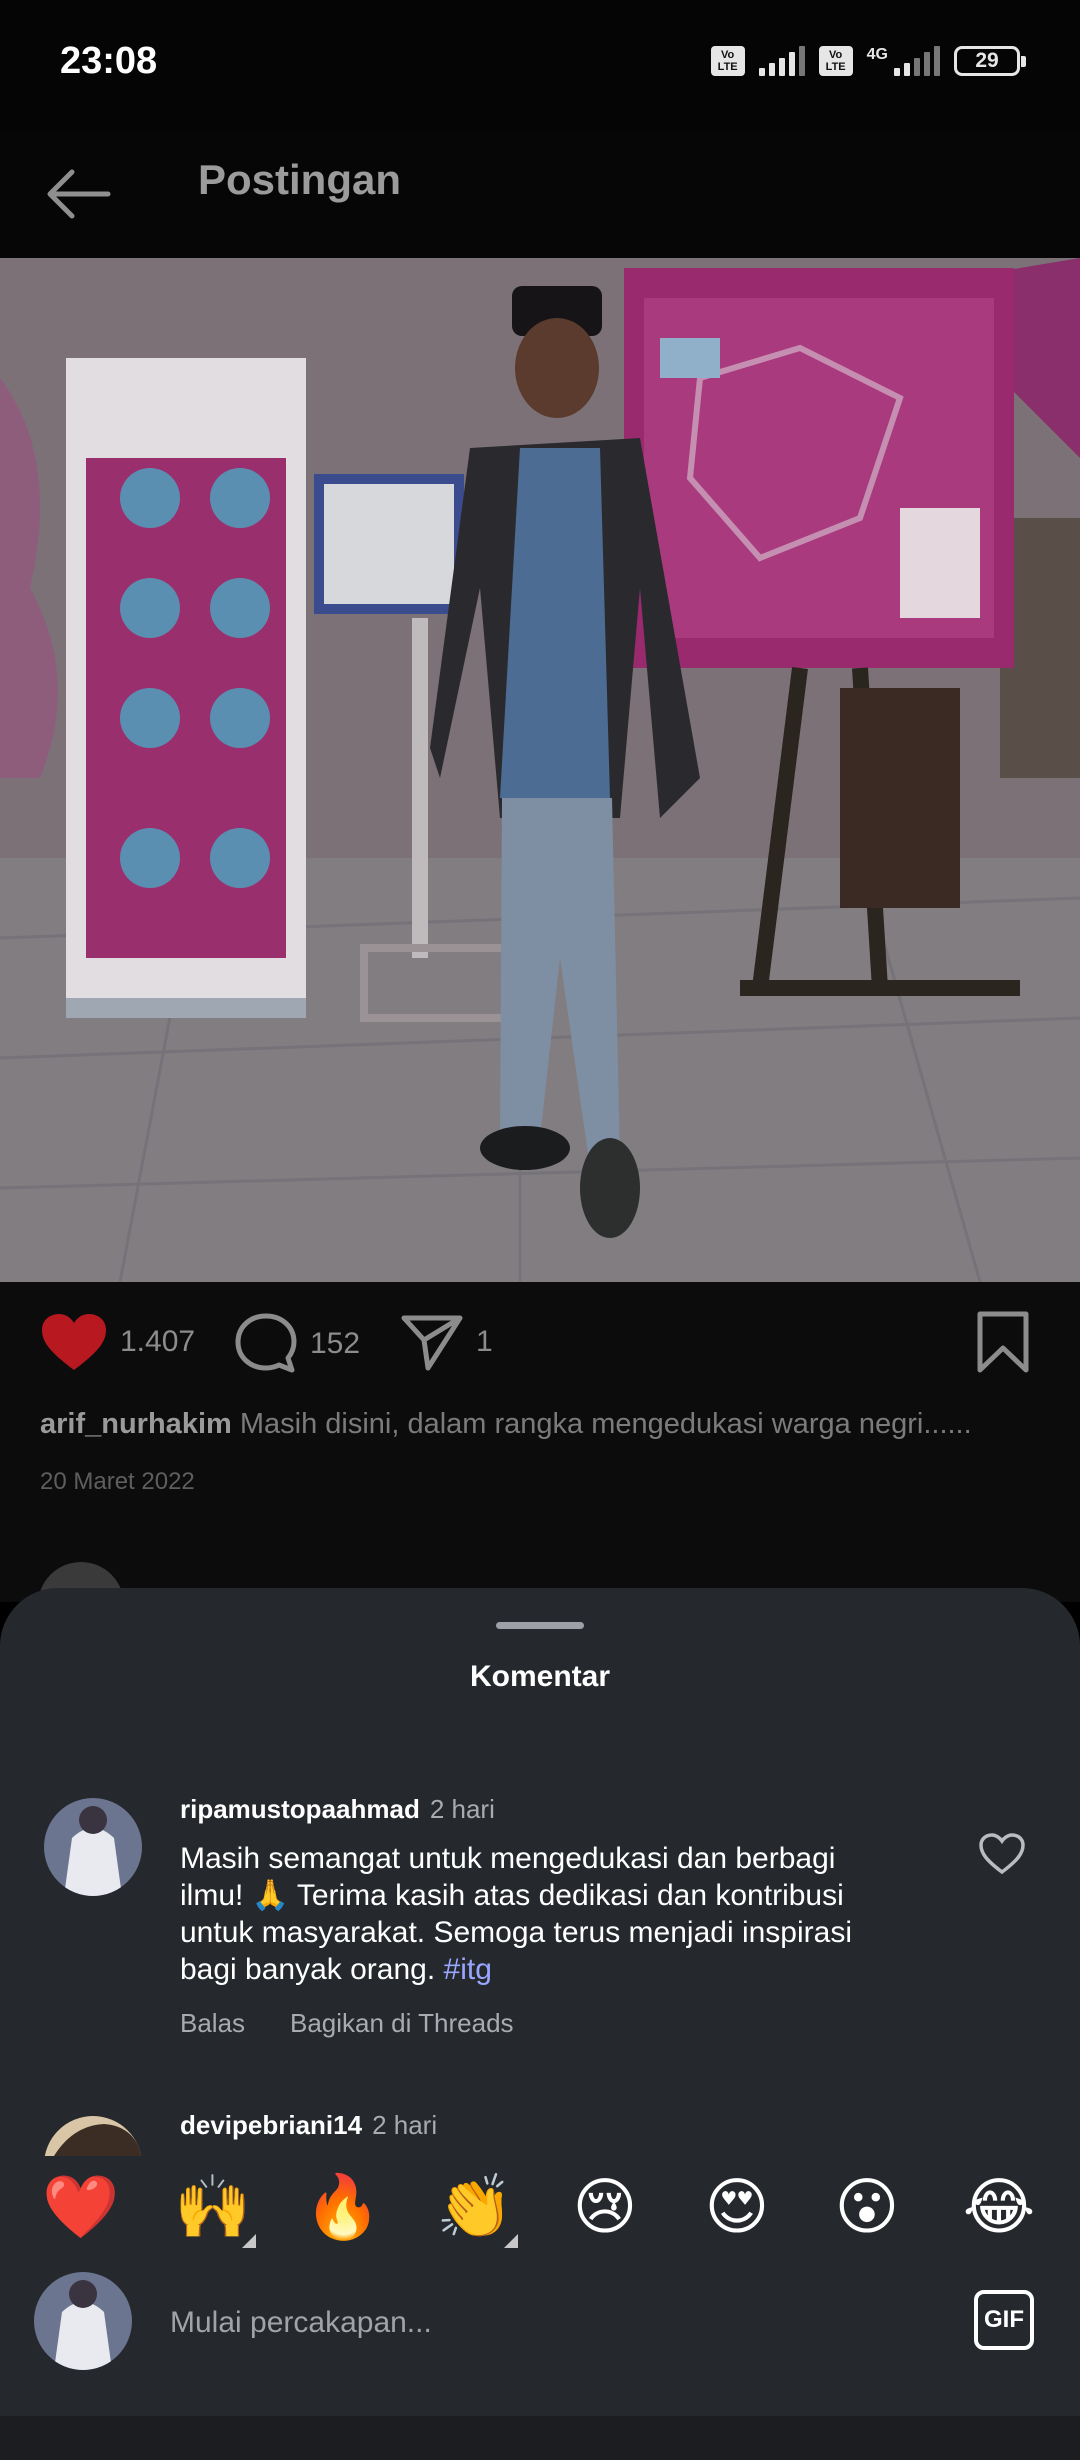 The width and height of the screenshot is (1080, 2460). Describe the element at coordinates (605, 2208) in the screenshot. I see `reaction-crying: 😢` at that location.